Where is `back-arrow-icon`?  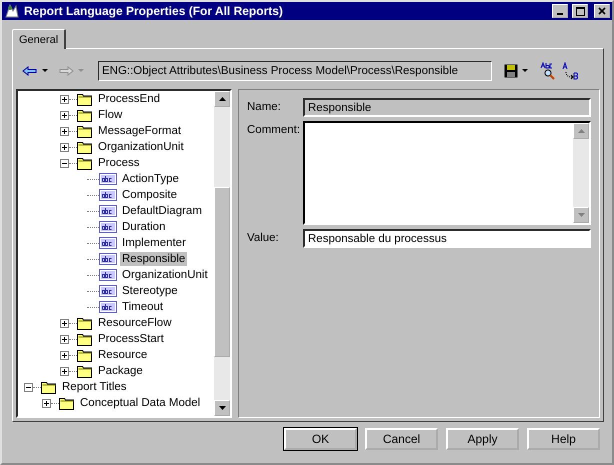
back-arrow-icon is located at coordinates (30, 71).